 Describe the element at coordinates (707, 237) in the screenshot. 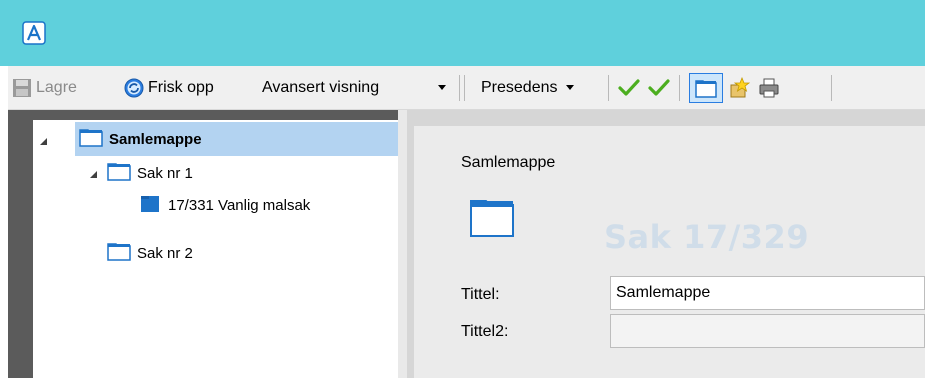

I see `case-title: Sak 17/329` at that location.